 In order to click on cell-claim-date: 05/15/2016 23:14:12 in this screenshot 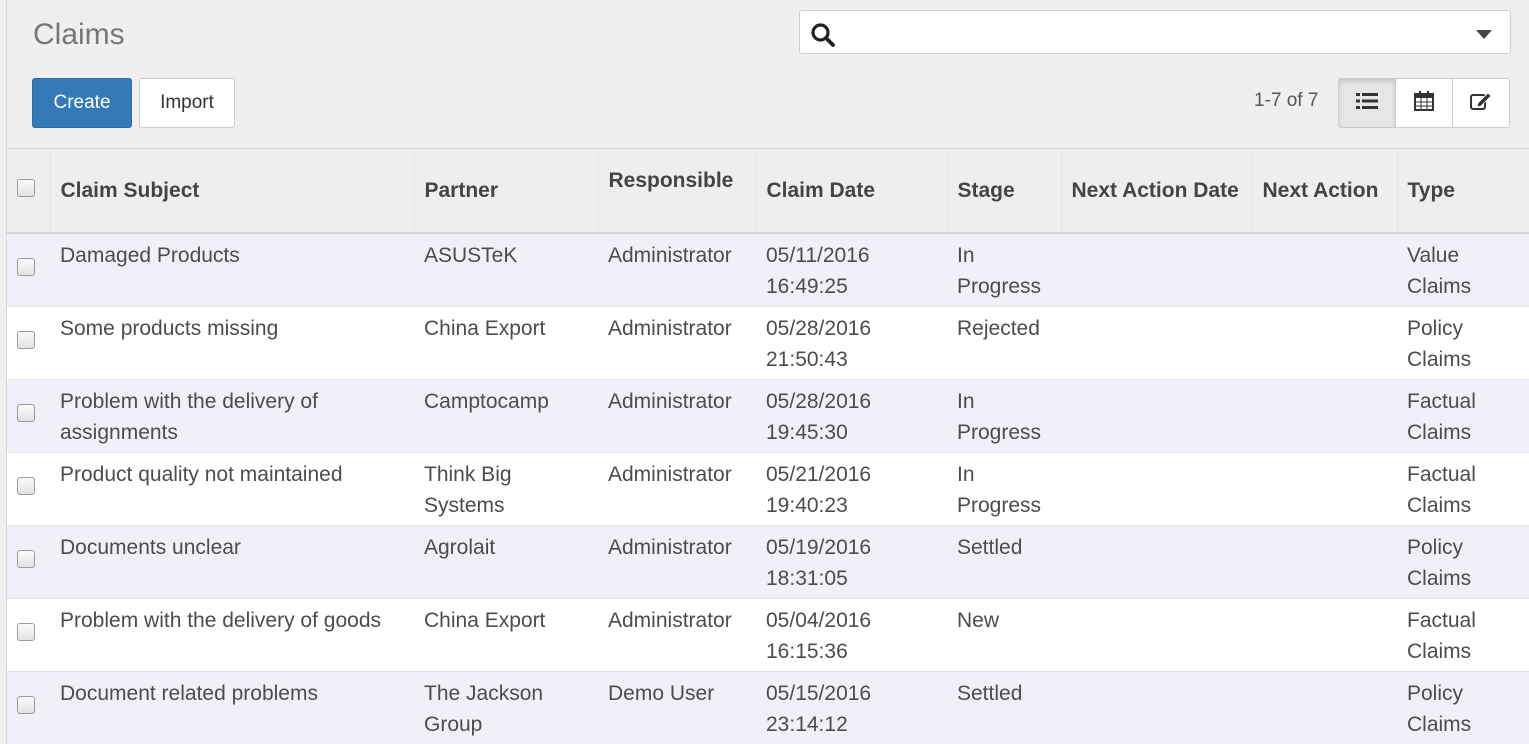, I will do `click(851, 707)`.